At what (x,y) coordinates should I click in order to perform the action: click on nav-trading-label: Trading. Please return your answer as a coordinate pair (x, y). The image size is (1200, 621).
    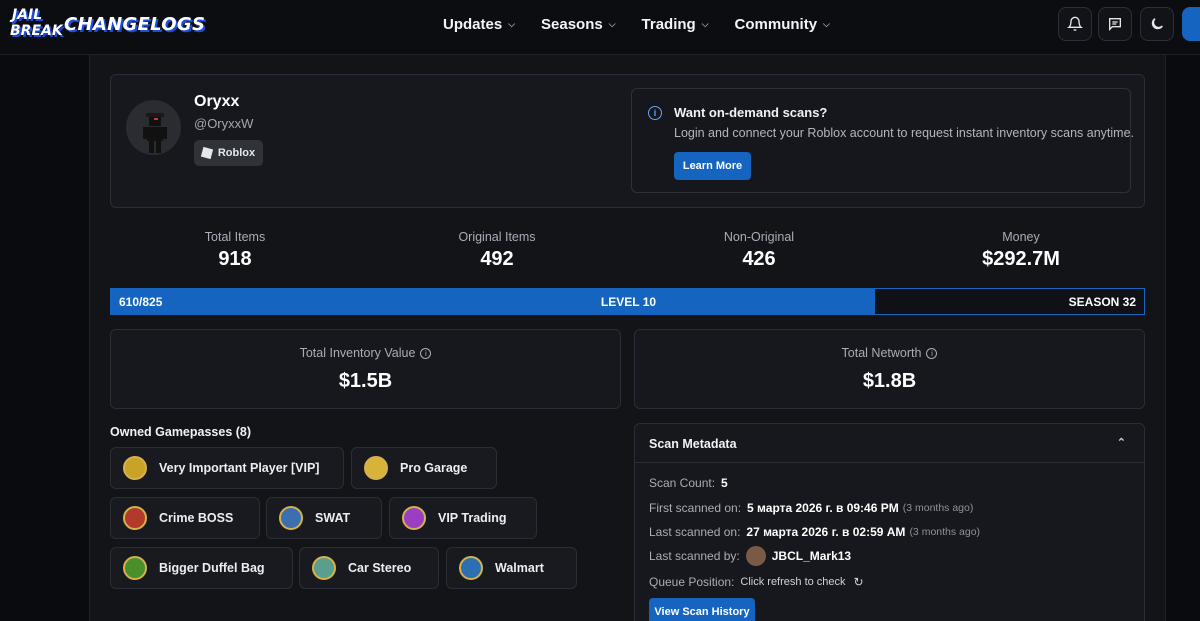
    Looking at the image, I should click on (668, 24).